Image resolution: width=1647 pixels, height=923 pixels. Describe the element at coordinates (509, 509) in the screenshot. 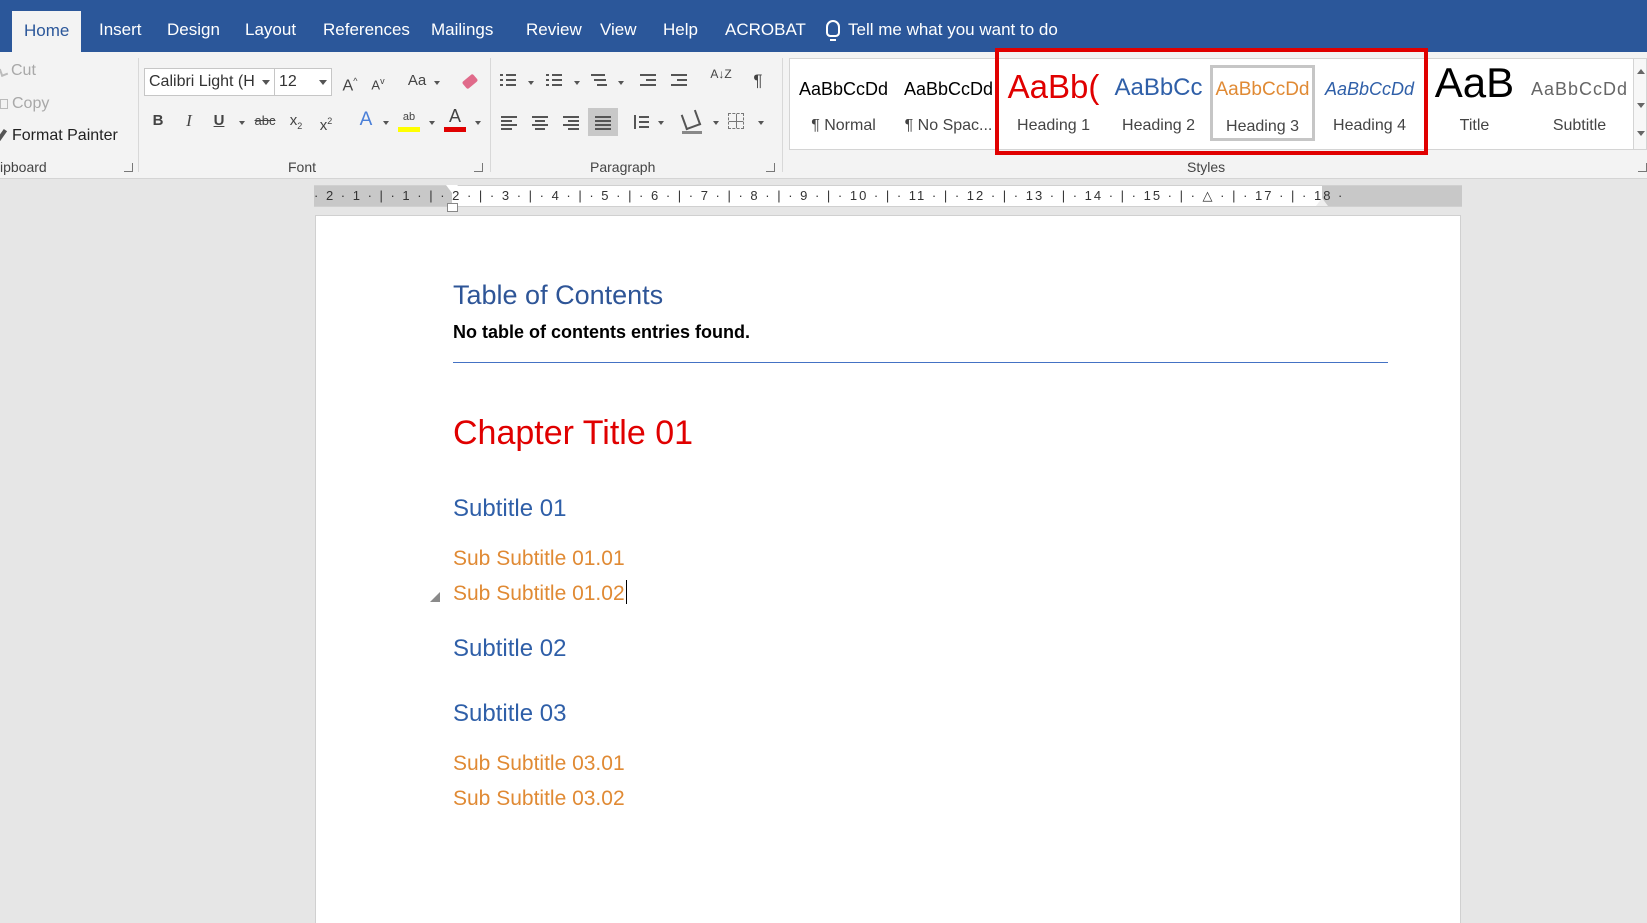

I see `heading-subtitle-01: Subtitle 01` at that location.